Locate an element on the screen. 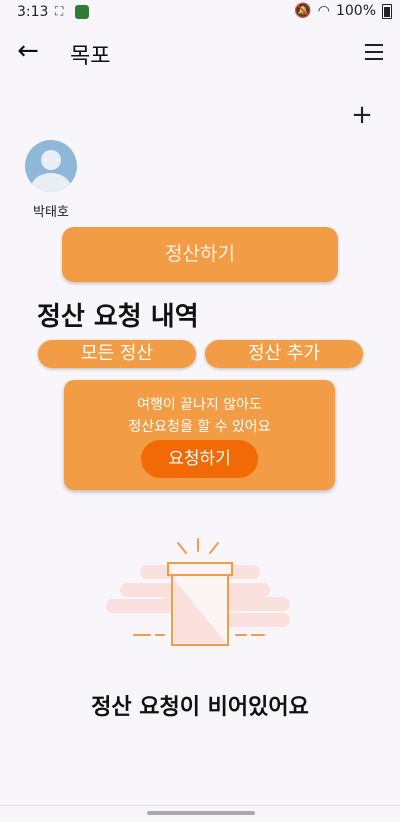  avatar is located at coordinates (51, 166).